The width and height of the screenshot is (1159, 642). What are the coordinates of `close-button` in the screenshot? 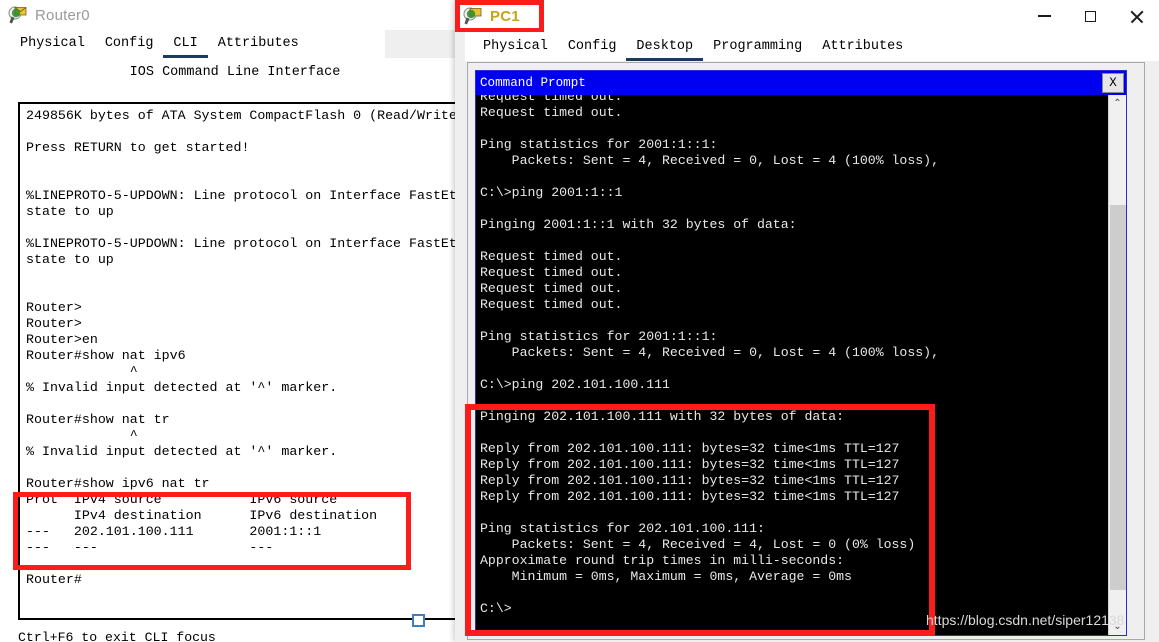 It's located at (1136, 16).